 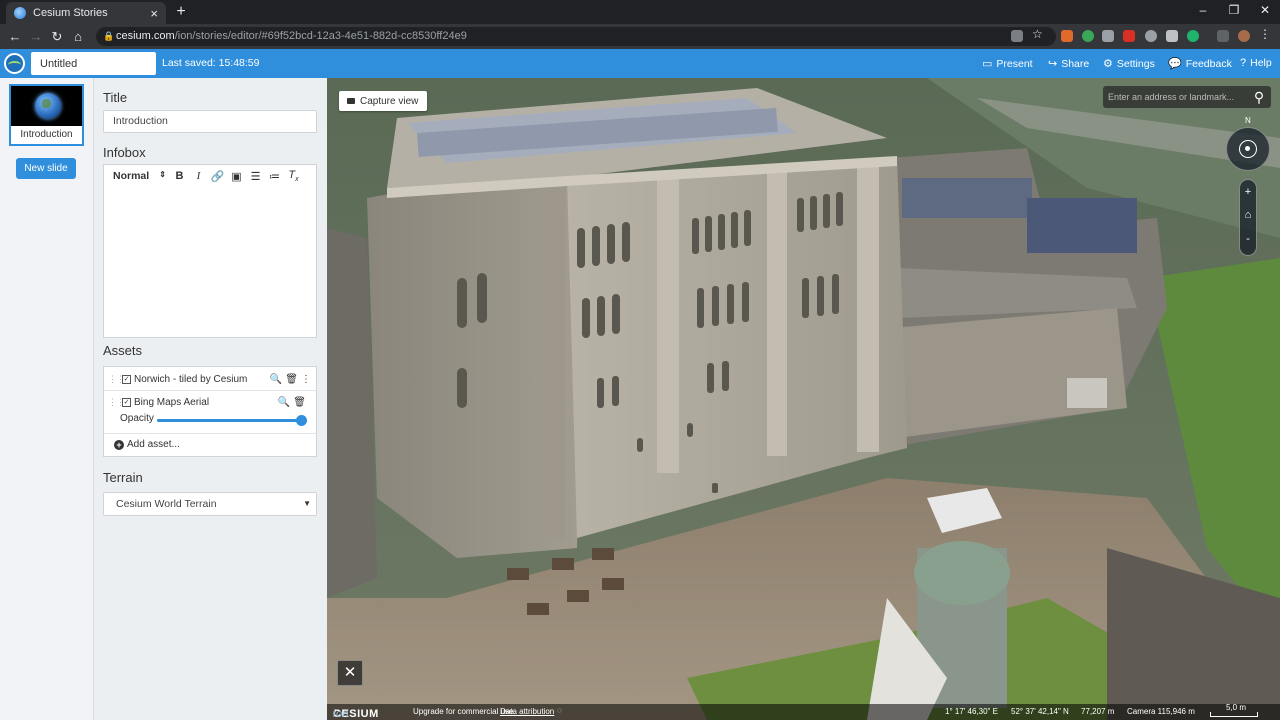 I want to click on camera-icon, so click(x=351, y=101).